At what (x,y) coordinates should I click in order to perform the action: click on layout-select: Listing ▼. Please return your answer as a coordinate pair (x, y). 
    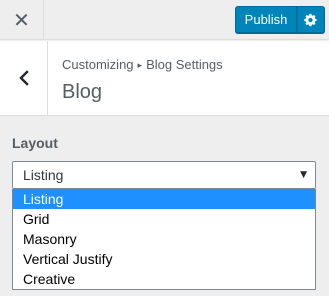
    Looking at the image, I should click on (164, 175).